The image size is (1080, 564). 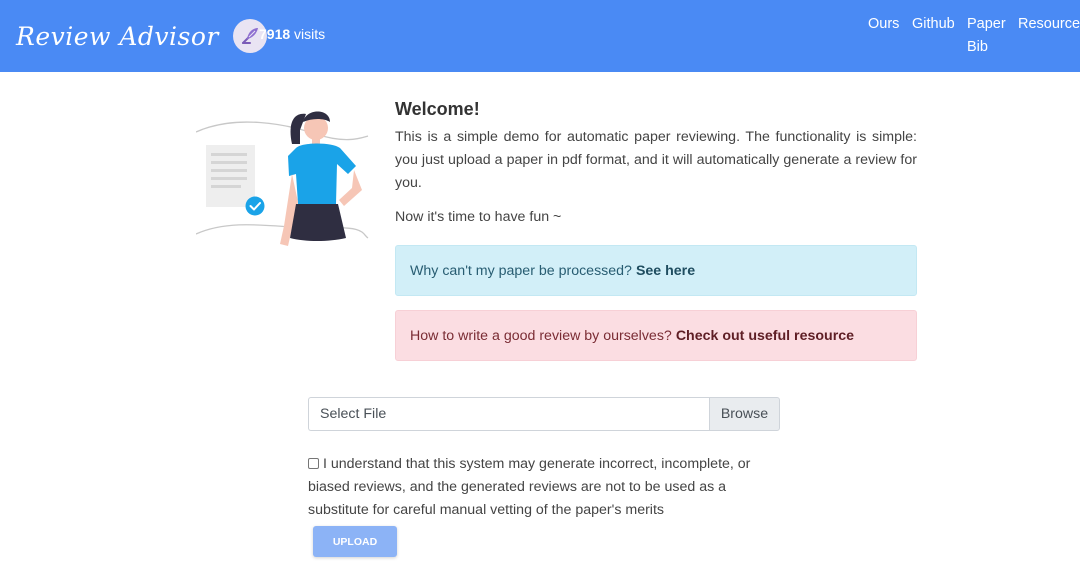 I want to click on info-alert-text: Why can't my paper be processed?, so click(x=521, y=270).